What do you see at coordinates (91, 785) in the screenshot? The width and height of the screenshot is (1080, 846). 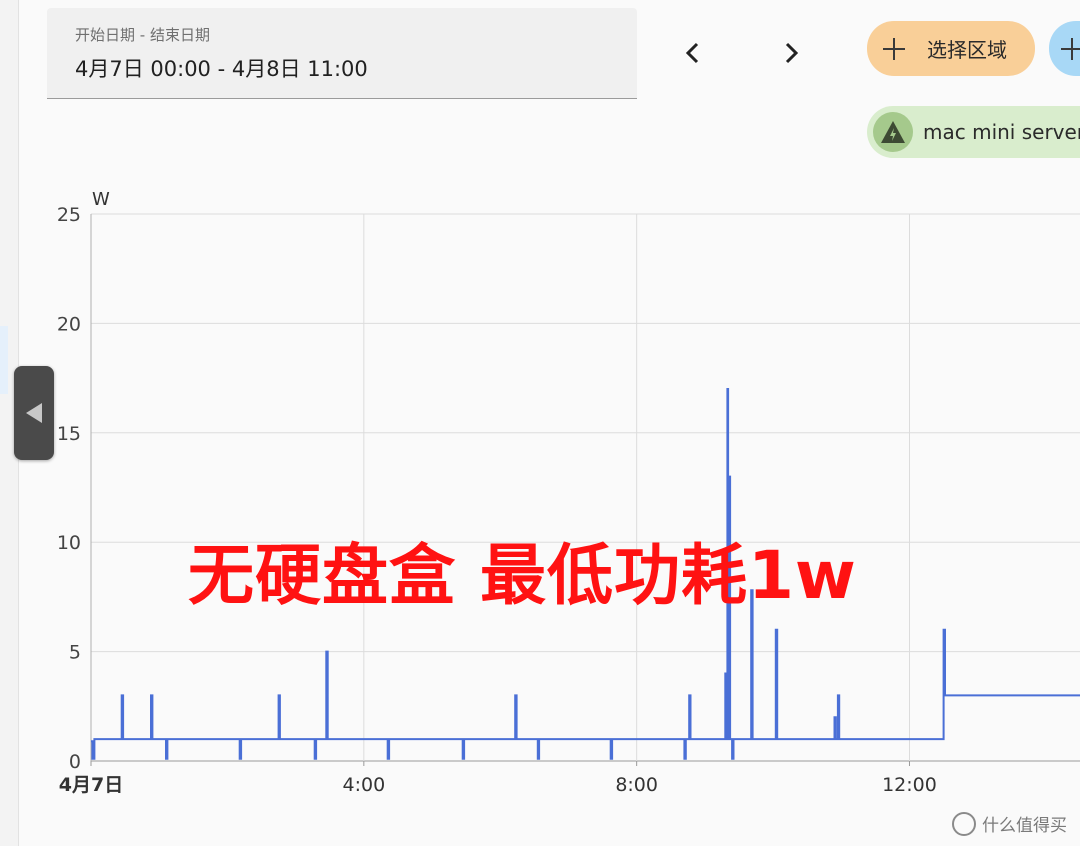 I see `x-tick-label: 4月7日` at bounding box center [91, 785].